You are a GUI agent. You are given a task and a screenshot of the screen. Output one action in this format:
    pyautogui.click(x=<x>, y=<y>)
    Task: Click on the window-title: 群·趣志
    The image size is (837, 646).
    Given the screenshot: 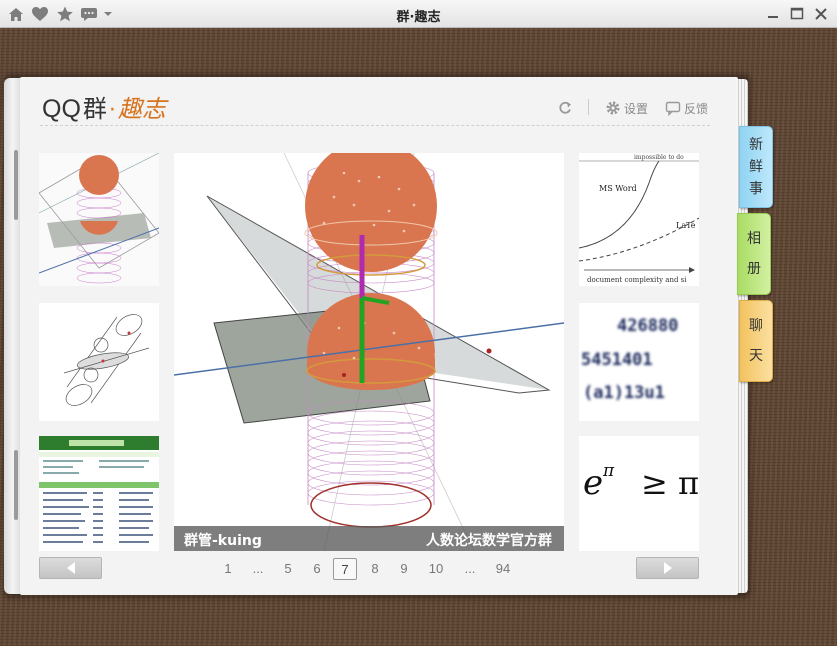 What is the action you would take?
    pyautogui.click(x=418, y=17)
    